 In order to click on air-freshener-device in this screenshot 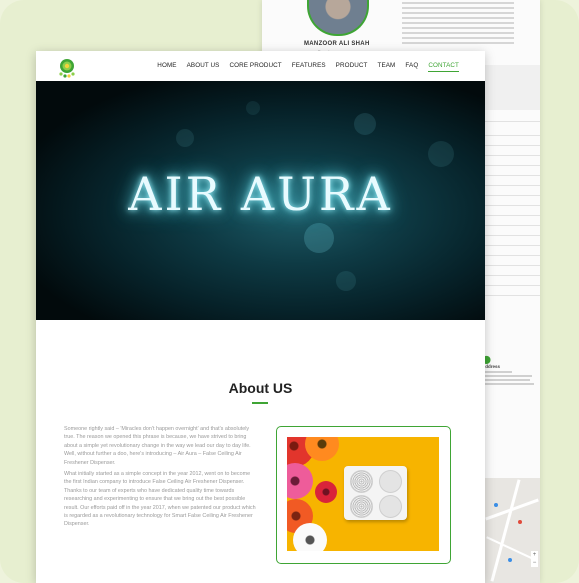, I will do `click(375, 493)`.